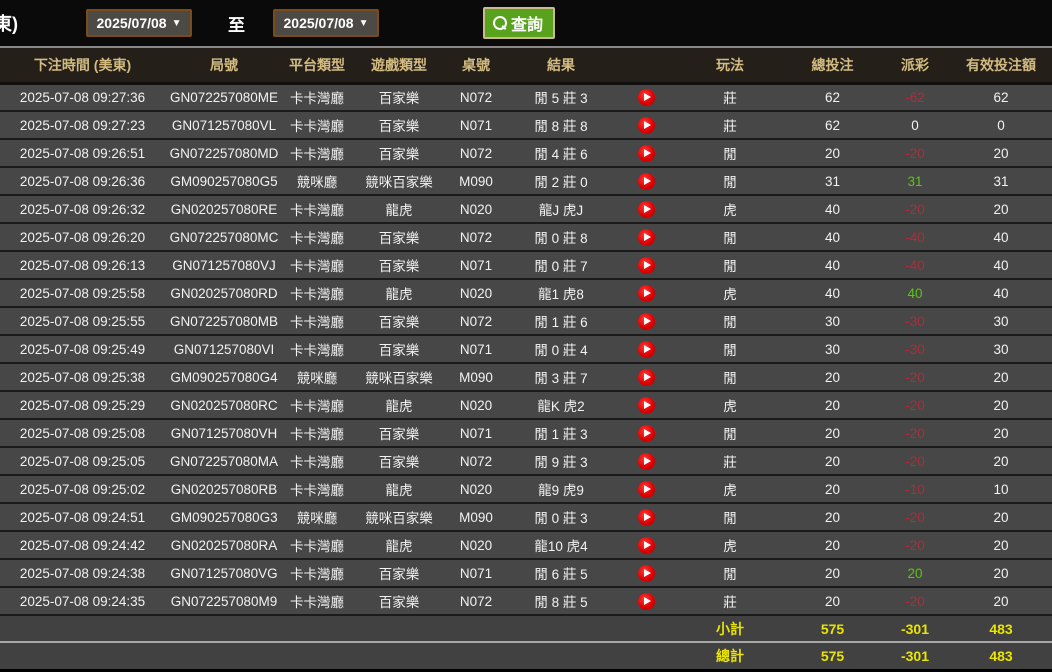 This screenshot has width=1052, height=672. Describe the element at coordinates (399, 237) in the screenshot. I see `cell-game-type: 百家樂` at that location.